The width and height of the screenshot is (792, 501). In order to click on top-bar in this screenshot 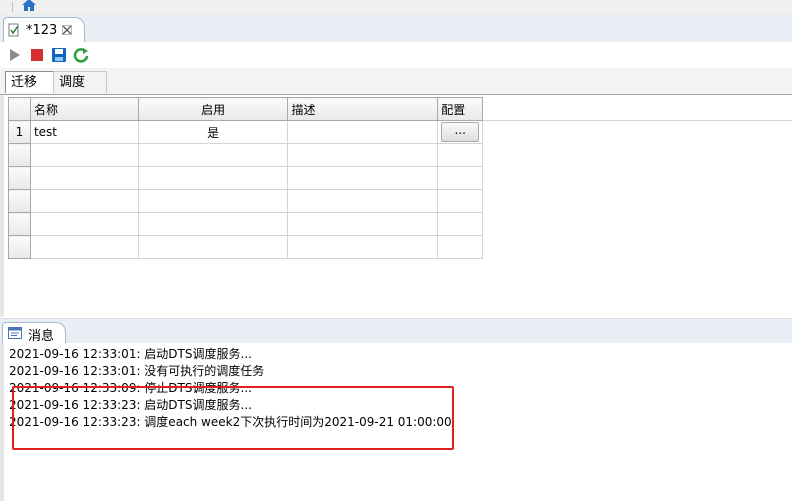, I will do `click(396, 7)`.